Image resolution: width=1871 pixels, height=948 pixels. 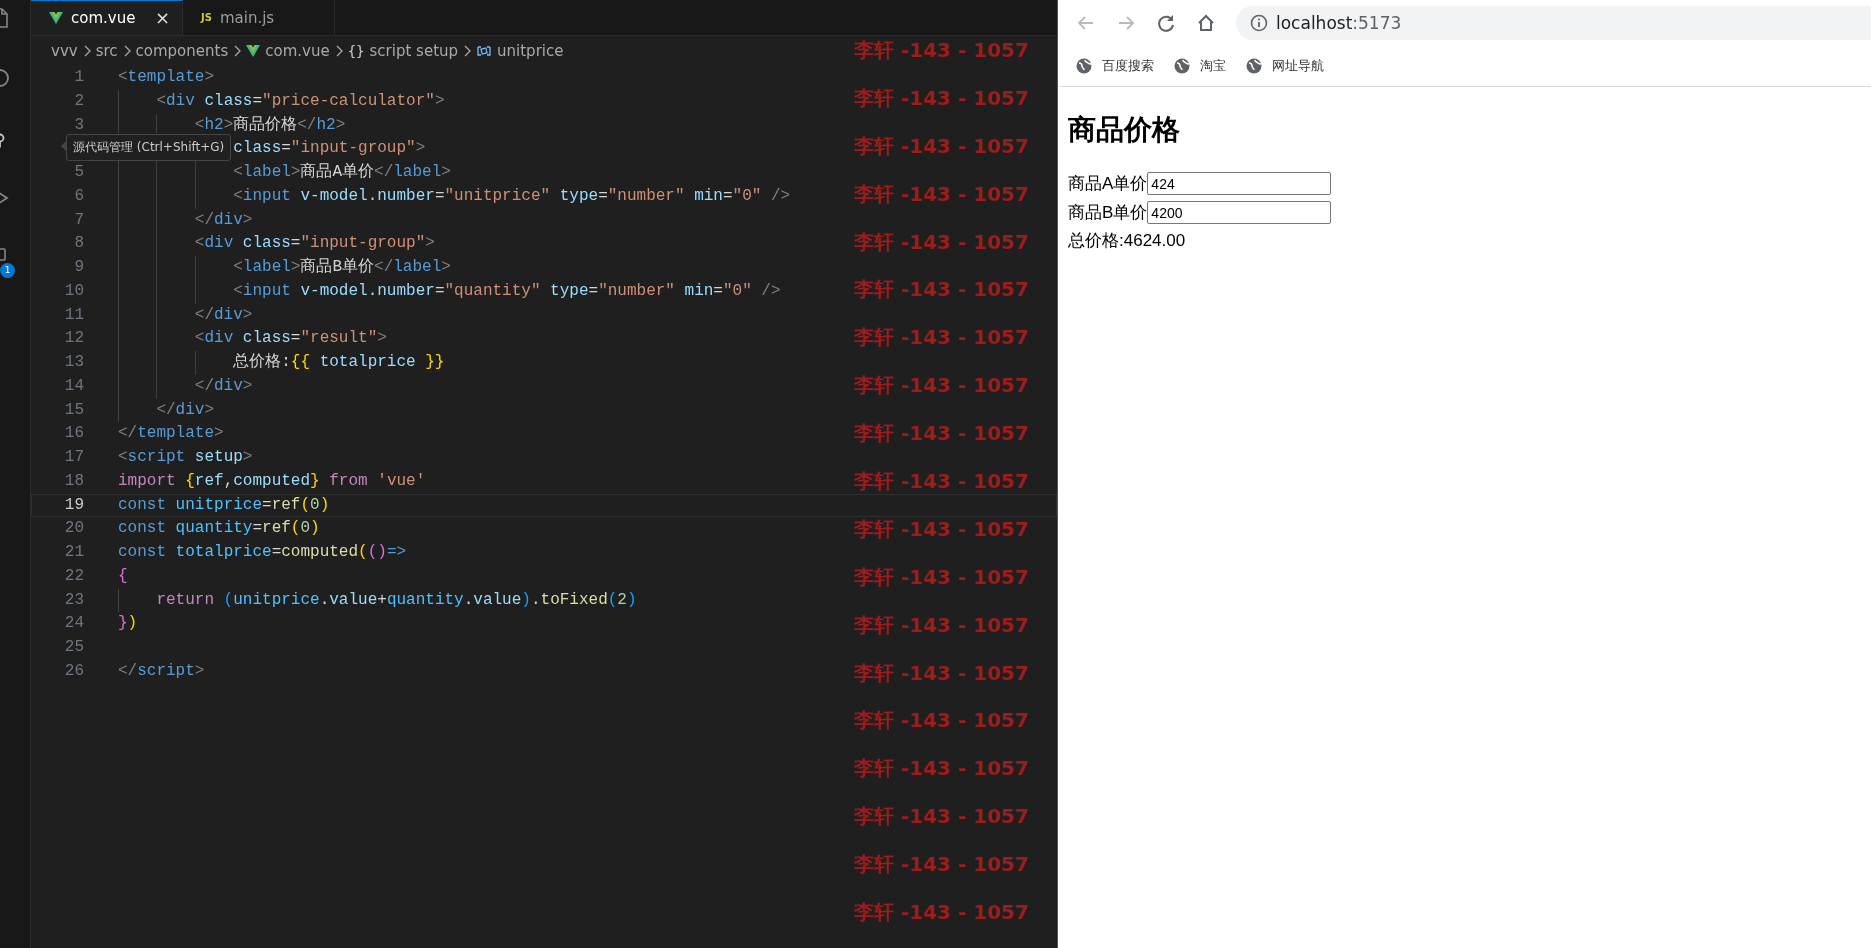 What do you see at coordinates (74, 315) in the screenshot?
I see `line-number: 11` at bounding box center [74, 315].